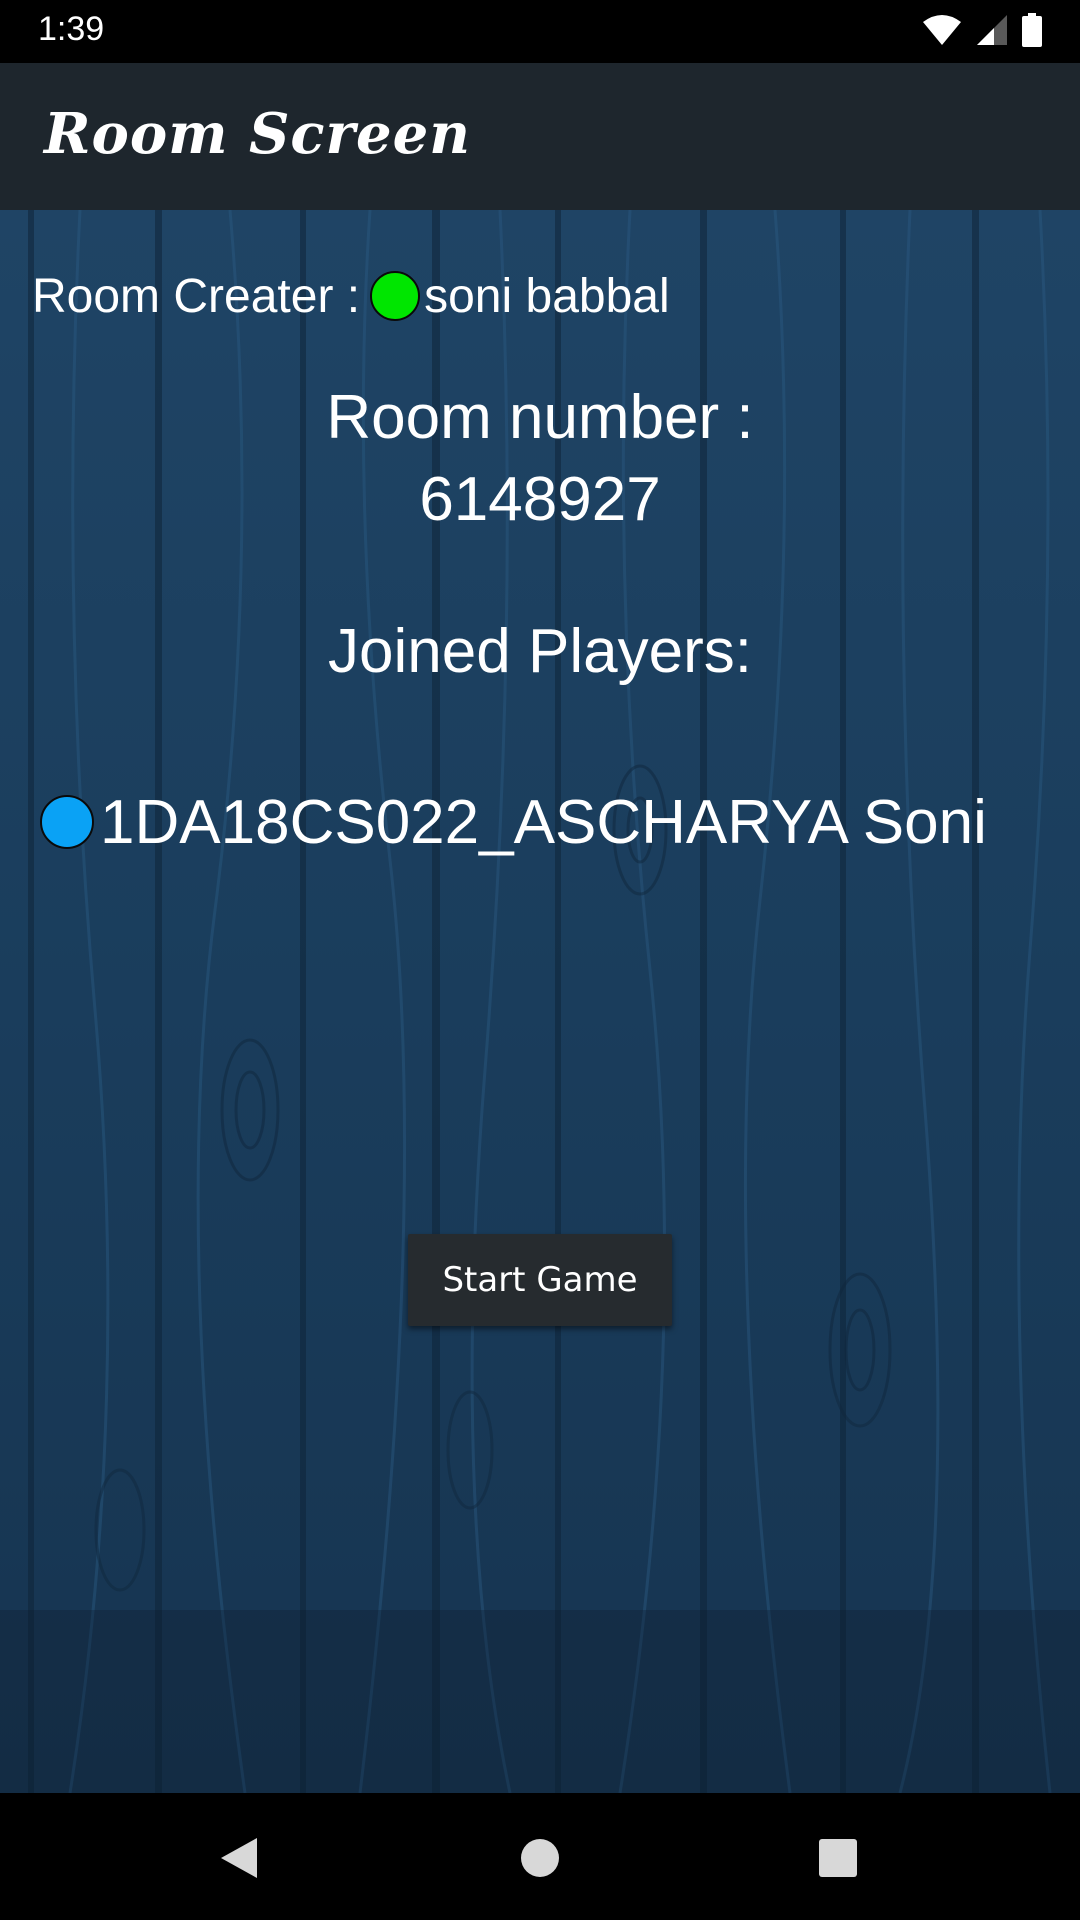 The image size is (1080, 1920). I want to click on screen-title: Room Screen, so click(258, 134).